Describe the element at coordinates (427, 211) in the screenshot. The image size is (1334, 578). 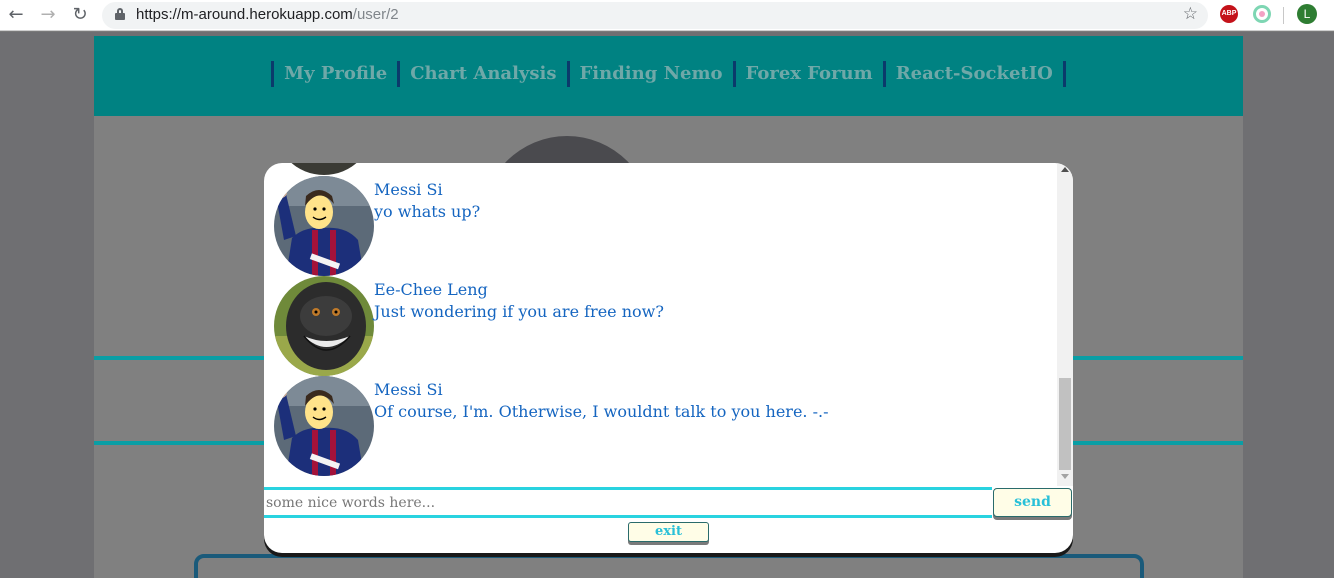
I see `message-text: yo whats up?` at that location.